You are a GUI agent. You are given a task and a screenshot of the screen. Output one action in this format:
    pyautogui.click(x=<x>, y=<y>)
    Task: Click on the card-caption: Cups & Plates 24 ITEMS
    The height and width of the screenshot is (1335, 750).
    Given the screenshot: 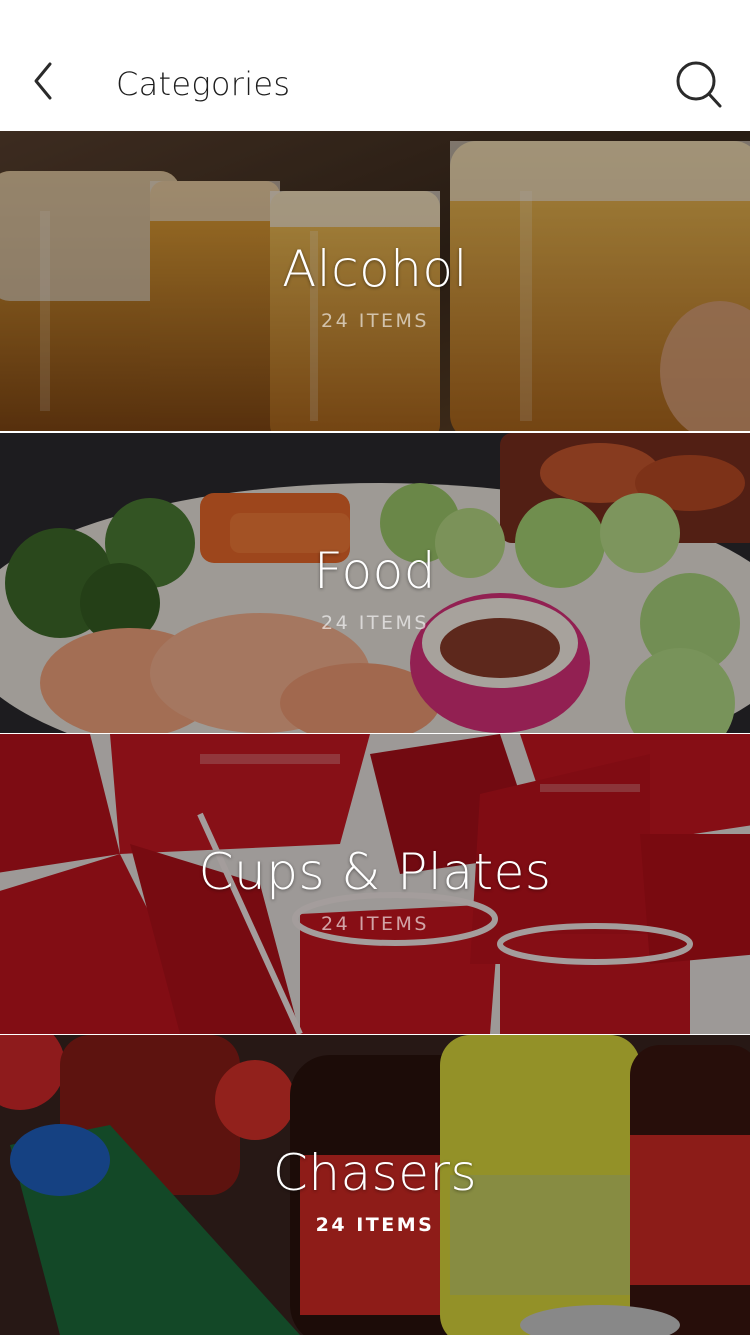 What is the action you would take?
    pyautogui.click(x=375, y=889)
    